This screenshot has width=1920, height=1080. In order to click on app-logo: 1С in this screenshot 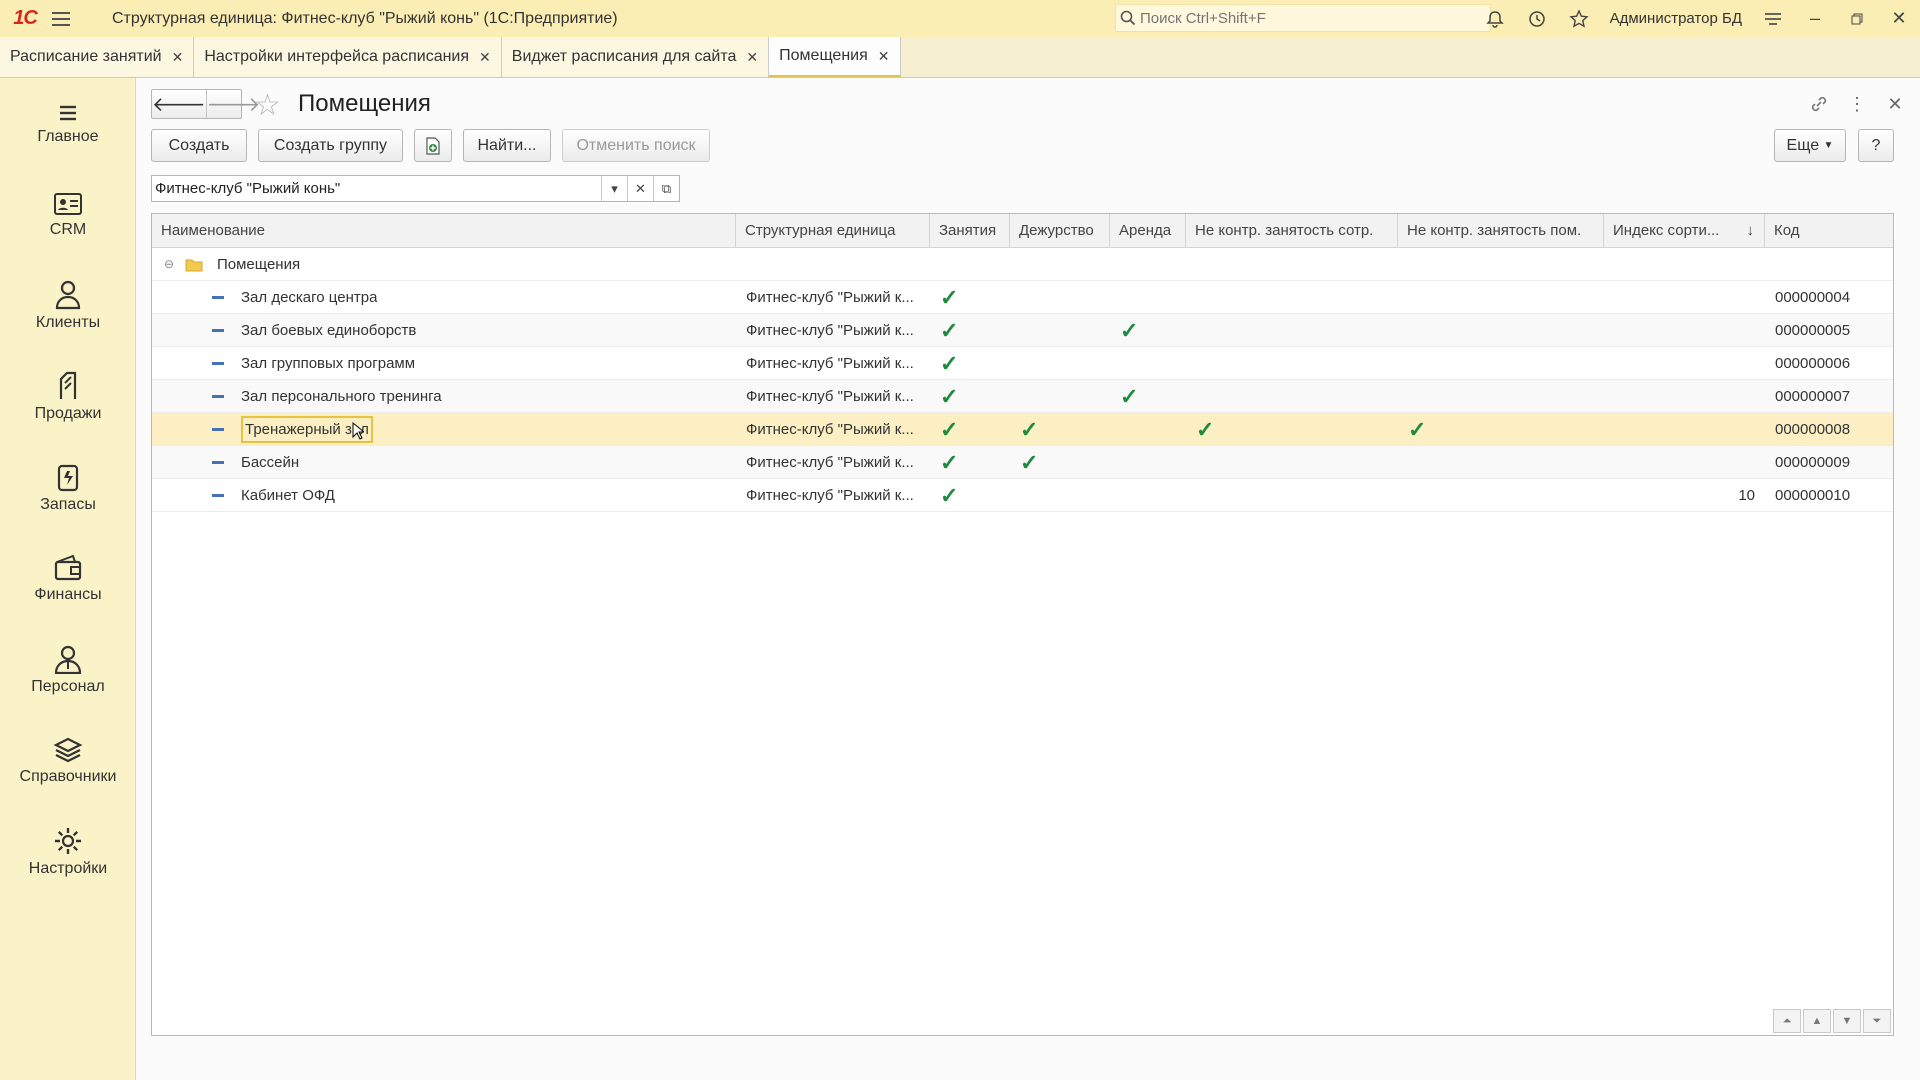, I will do `click(25, 18)`.